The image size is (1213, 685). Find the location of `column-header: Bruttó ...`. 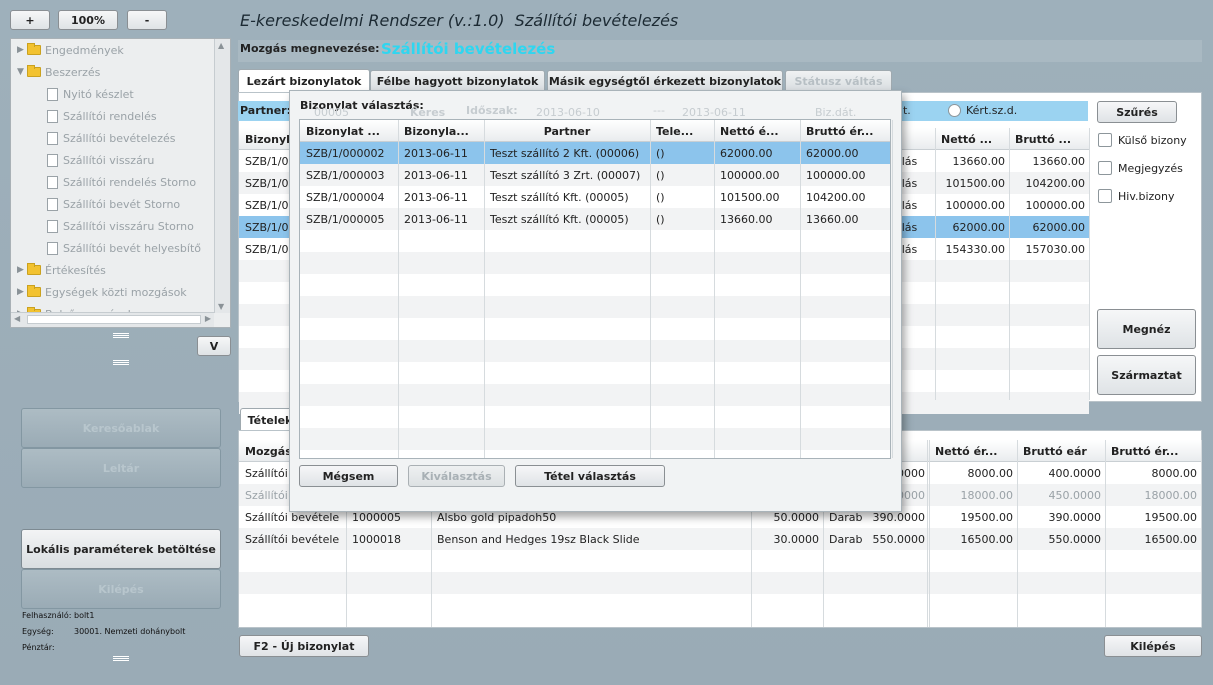

column-header: Bruttó ... is located at coordinates (1049, 139).